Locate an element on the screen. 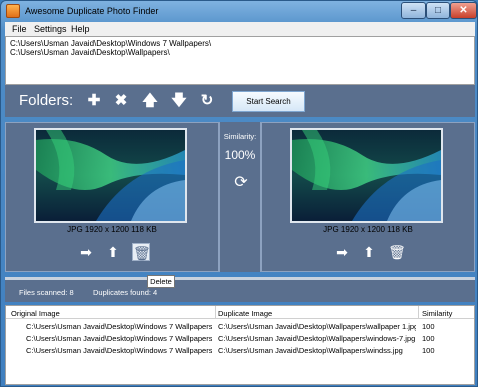  duplicate-actions: ➡ ⬆ 🗑 is located at coordinates (368, 253).